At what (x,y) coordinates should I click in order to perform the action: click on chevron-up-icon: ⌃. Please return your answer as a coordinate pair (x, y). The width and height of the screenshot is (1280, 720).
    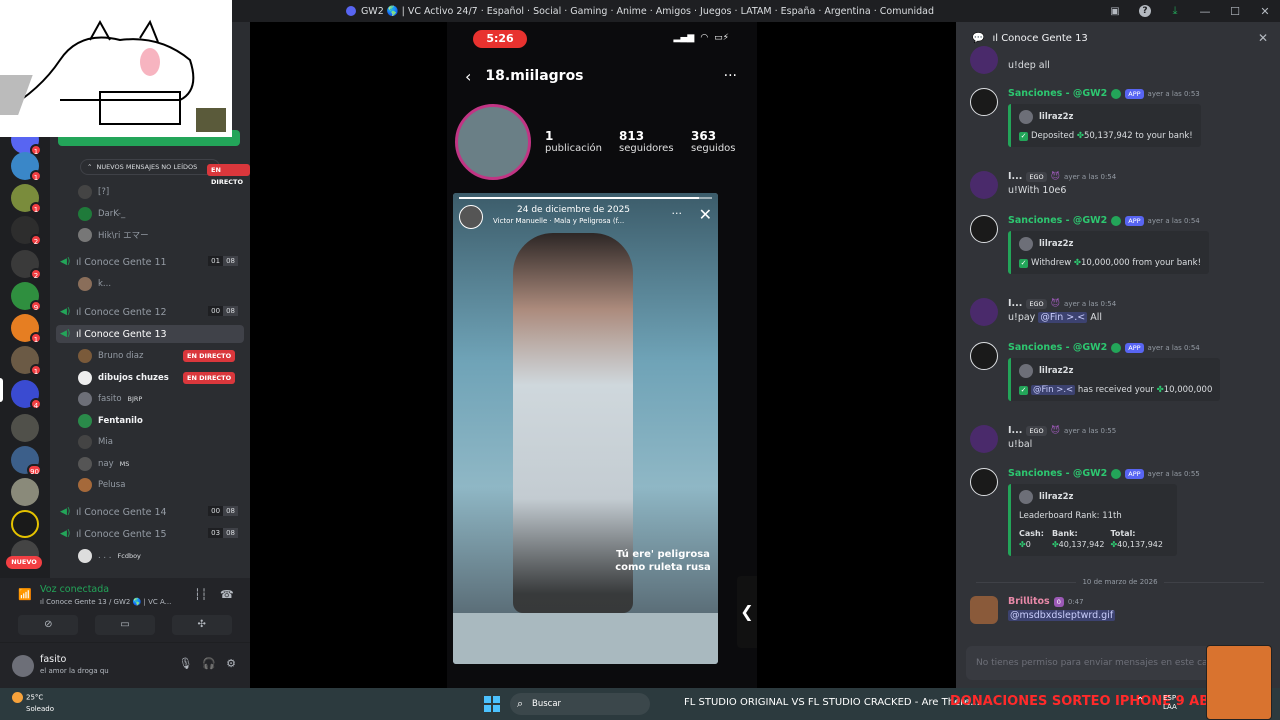
    Looking at the image, I should click on (90, 167).